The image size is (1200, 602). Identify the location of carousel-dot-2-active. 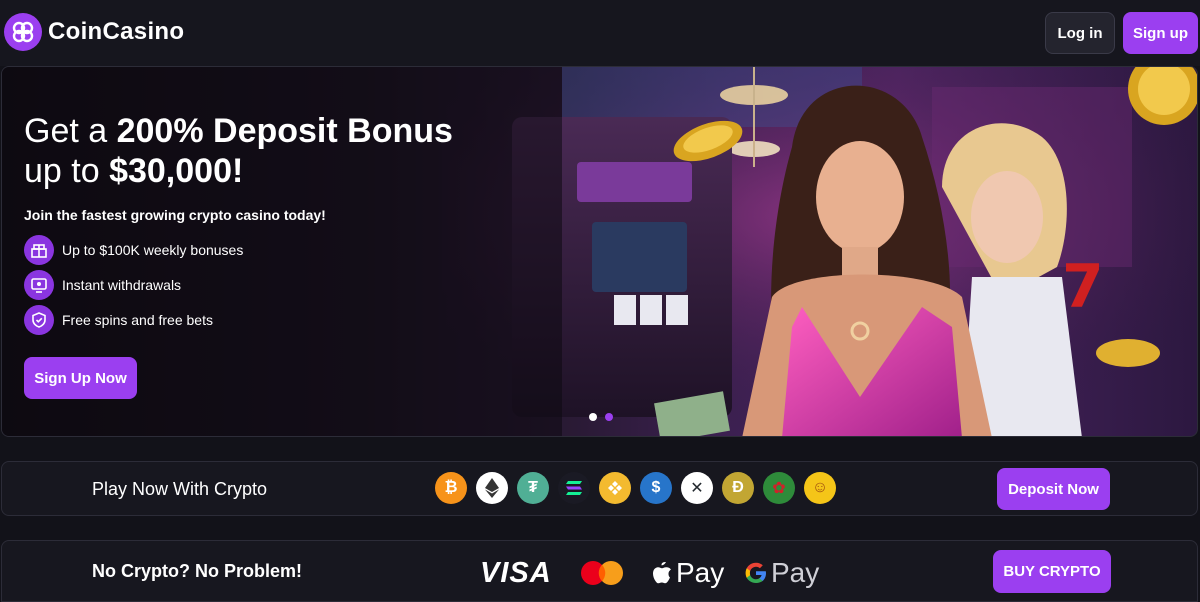
(609, 417).